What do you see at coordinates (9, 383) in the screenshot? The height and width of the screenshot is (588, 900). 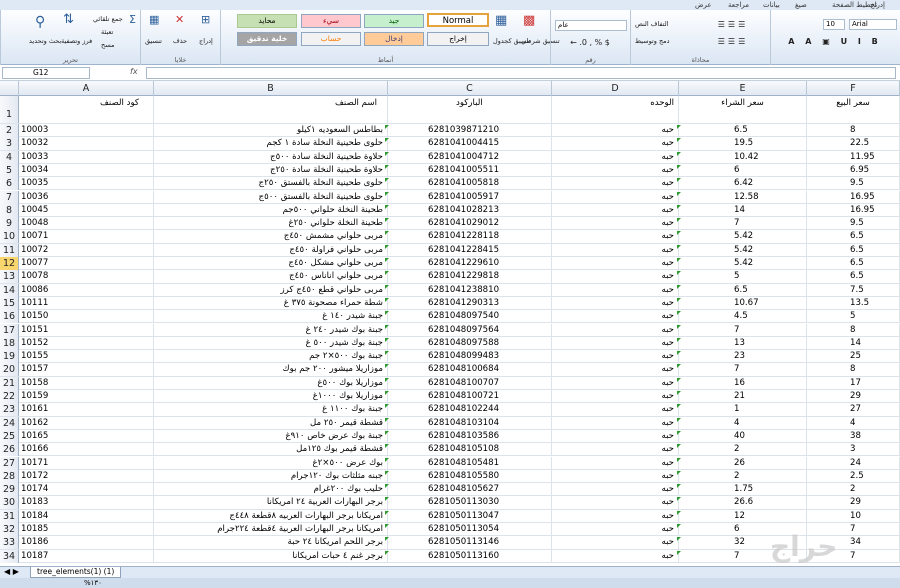 I see `row-number: 21` at bounding box center [9, 383].